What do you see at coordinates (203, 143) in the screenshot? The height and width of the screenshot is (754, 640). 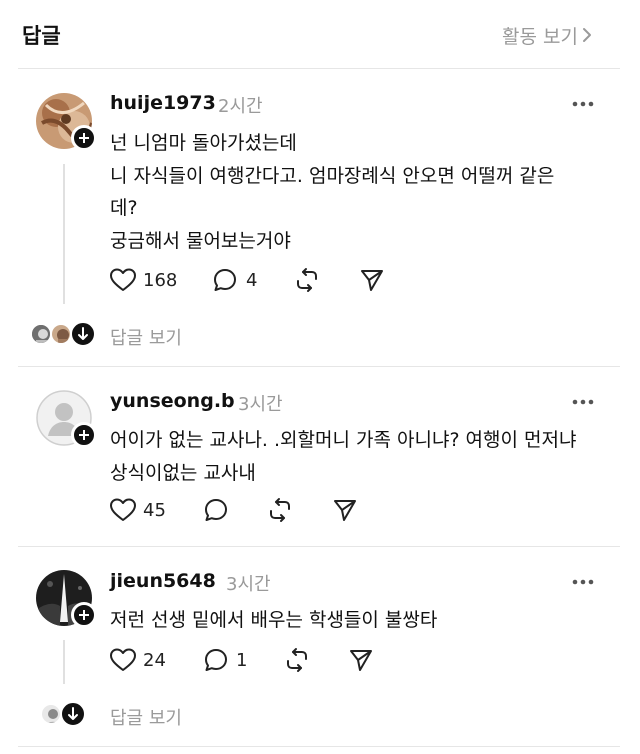 I see `comment-text-line: 넌 니엄마 돌아가셨는데` at bounding box center [203, 143].